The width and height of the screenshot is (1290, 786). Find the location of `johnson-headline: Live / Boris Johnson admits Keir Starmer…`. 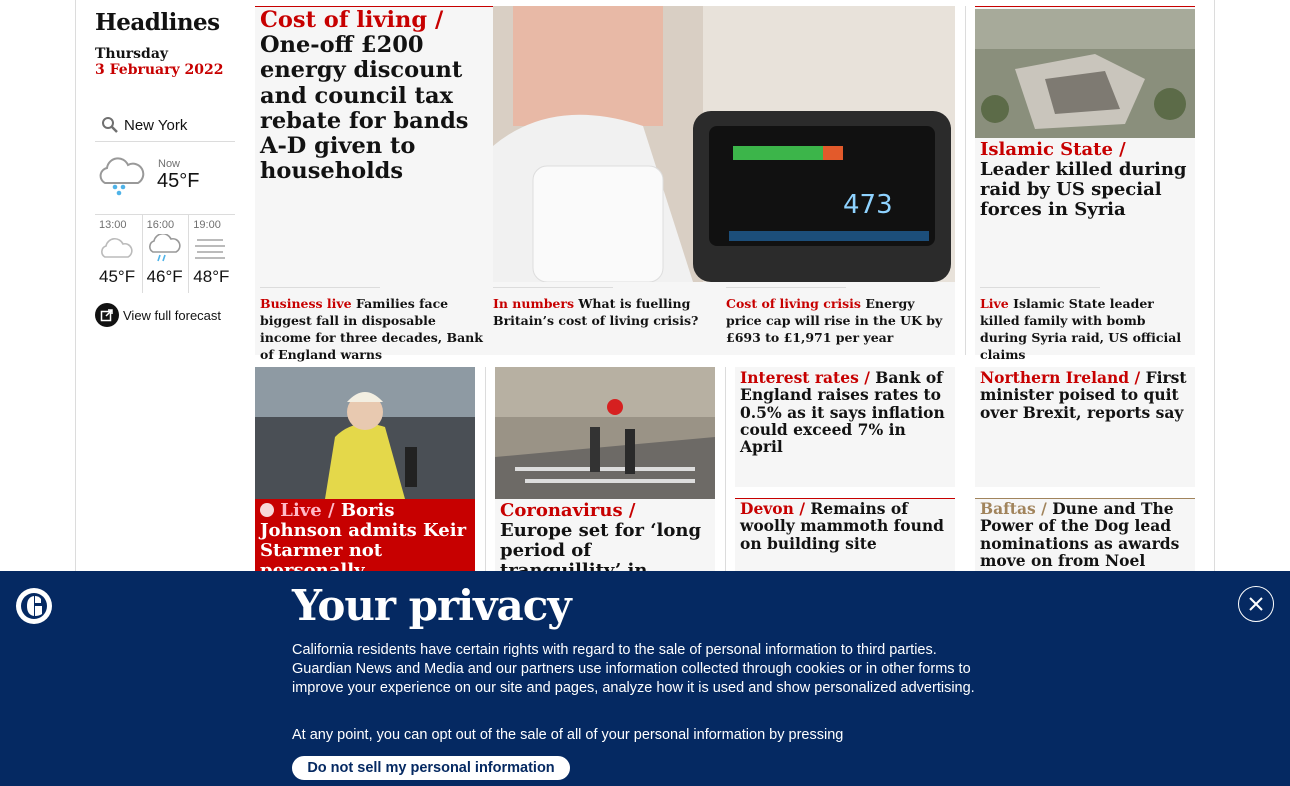

johnson-headline: Live / Boris Johnson admits Keir Starmer… is located at coordinates (366, 541).